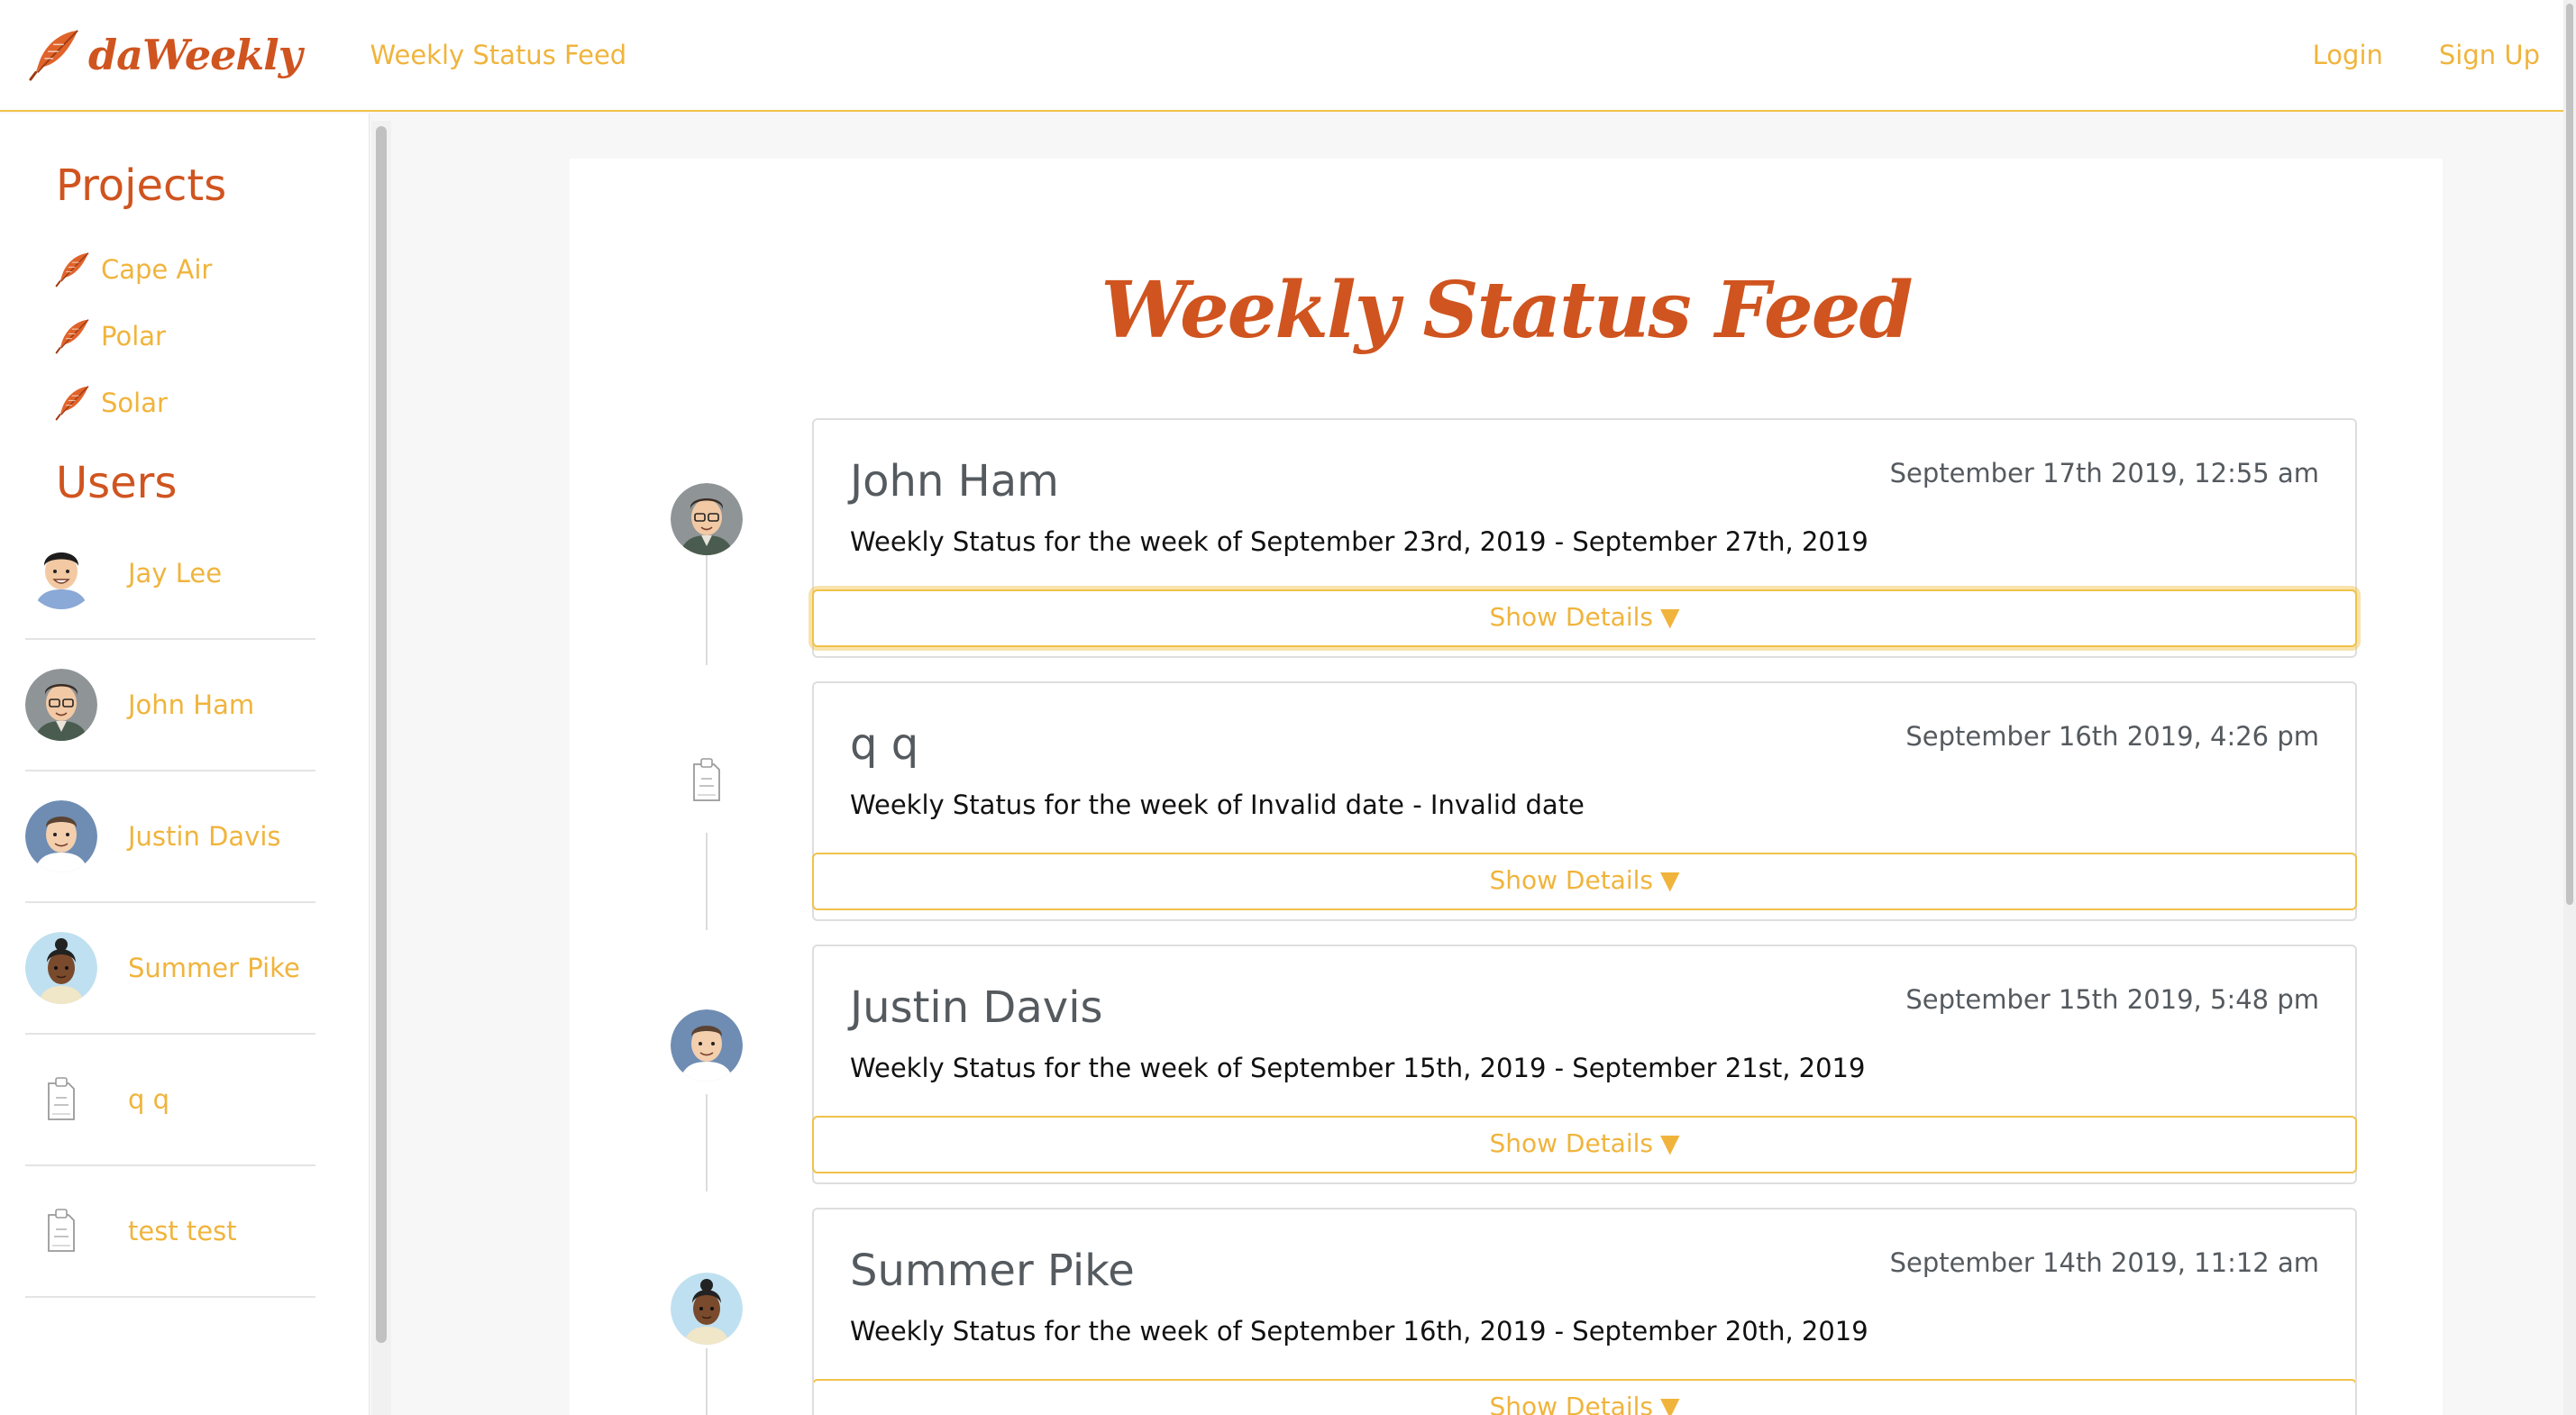  I want to click on status-author: Justin Davis, so click(977, 1007).